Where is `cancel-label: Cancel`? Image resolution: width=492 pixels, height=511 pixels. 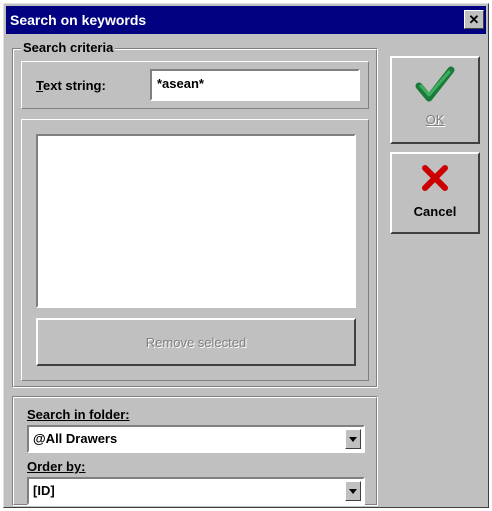 cancel-label: Cancel is located at coordinates (435, 211).